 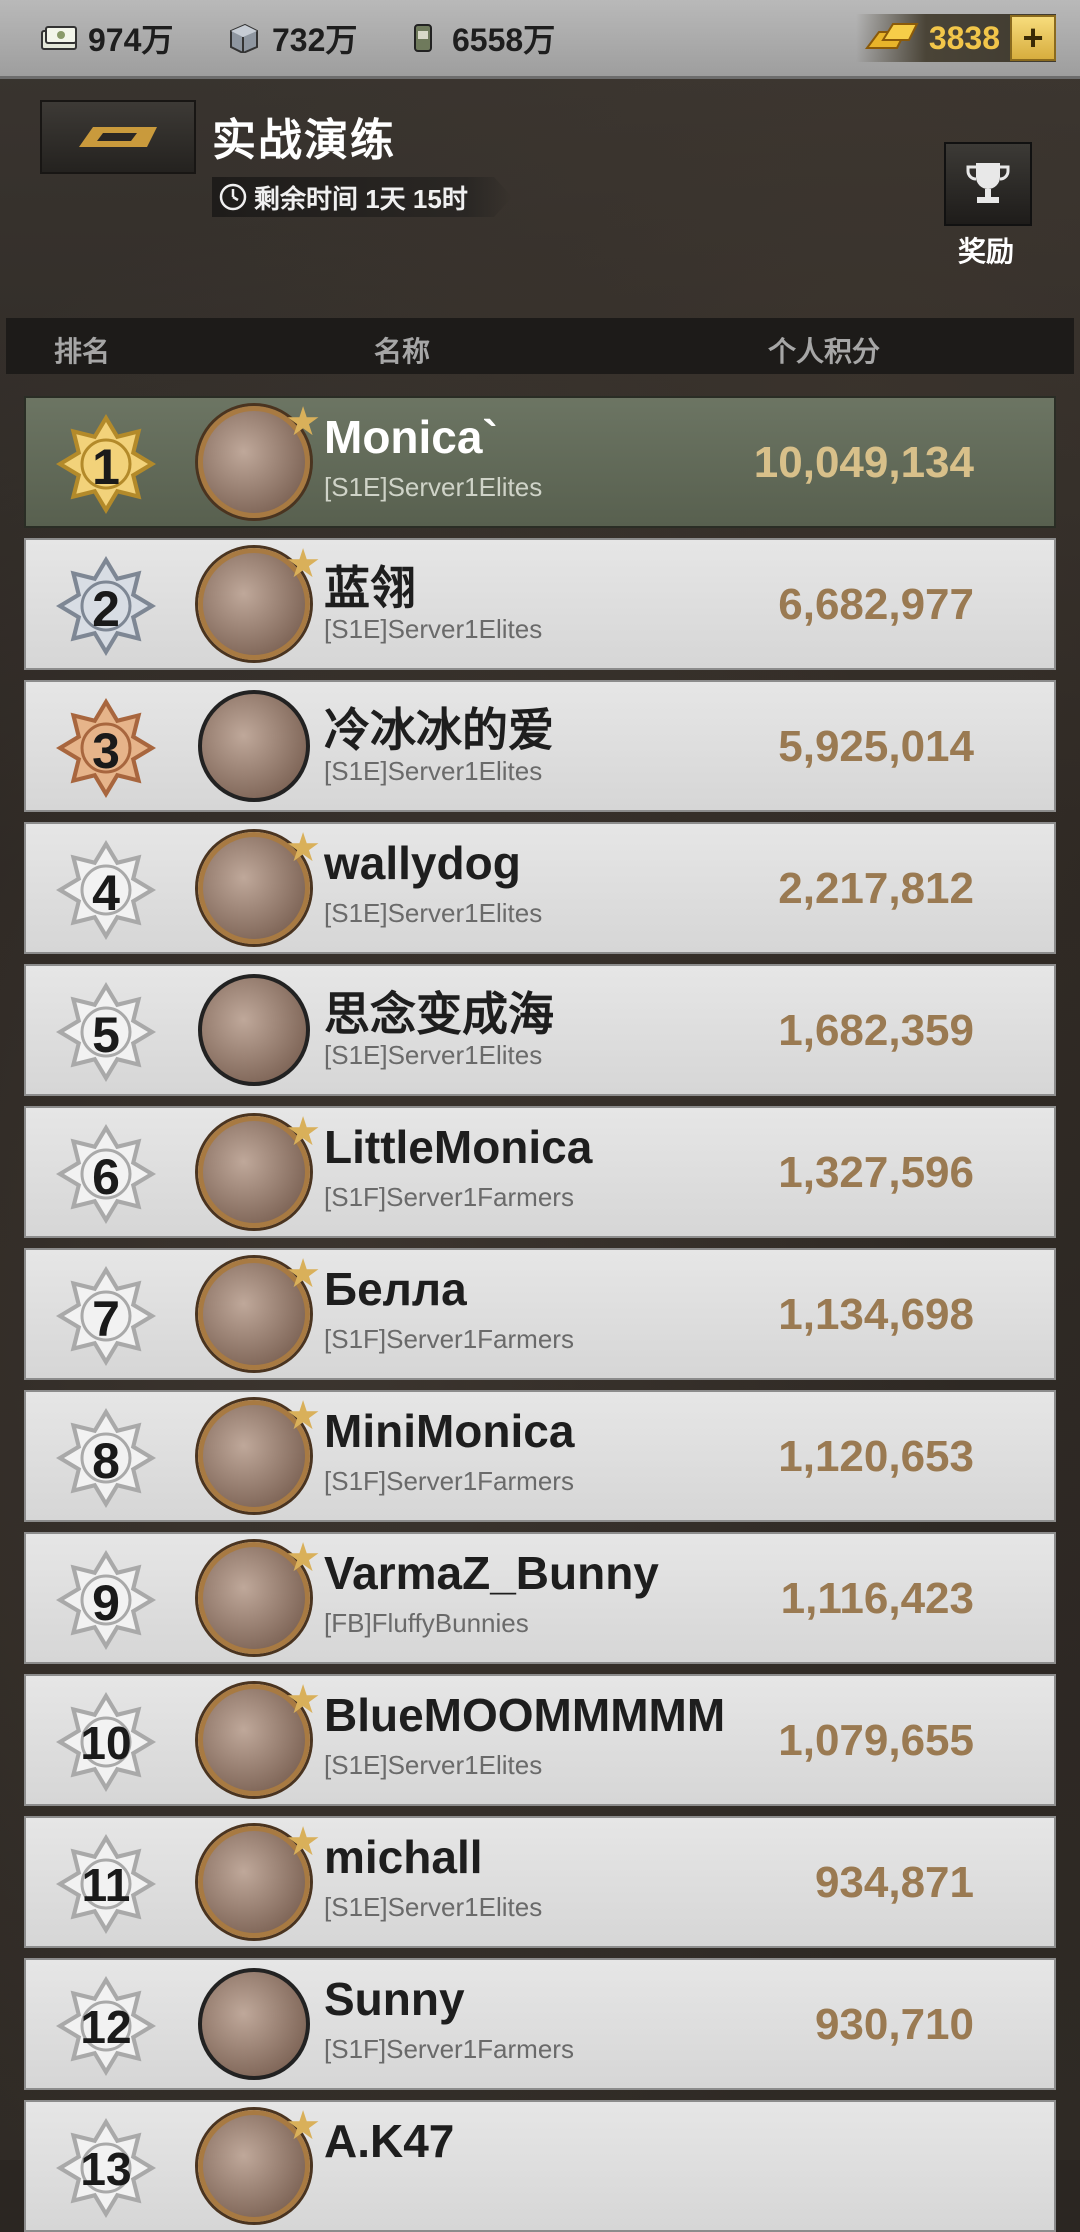 I want to click on rank-badge-icon: 13, so click(x=106, y=2168).